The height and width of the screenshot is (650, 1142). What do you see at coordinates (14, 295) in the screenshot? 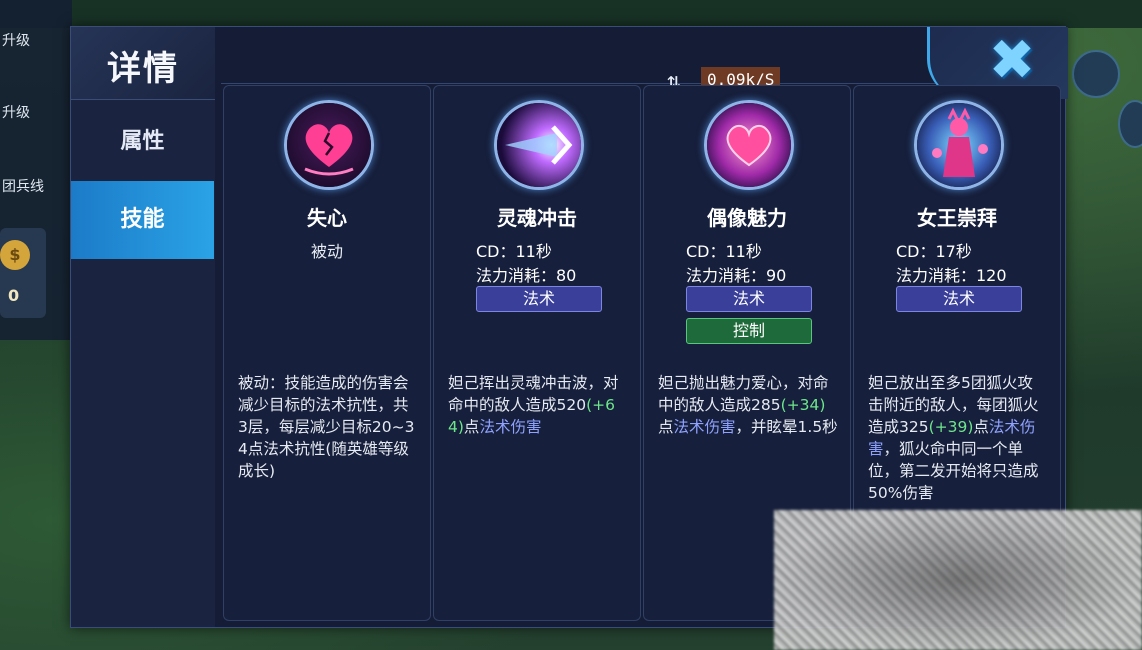
I see `gold-value: 0` at bounding box center [14, 295].